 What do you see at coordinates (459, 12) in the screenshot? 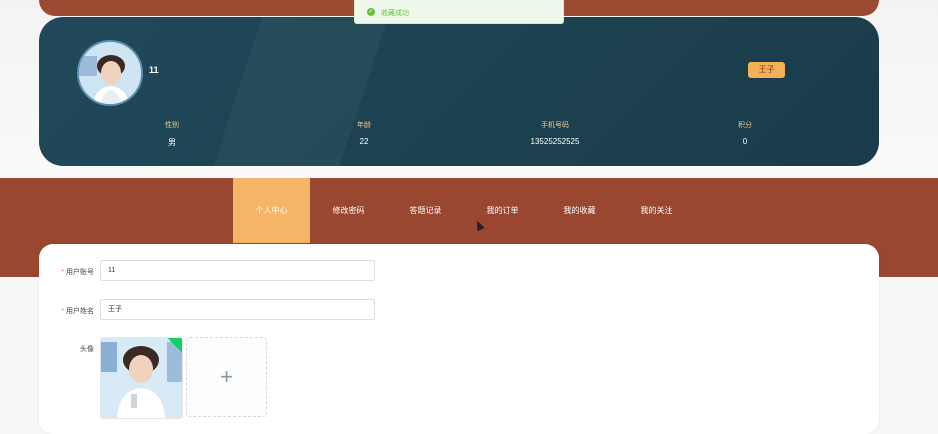
I see `success-toast: ✓ 收藏成功` at bounding box center [459, 12].